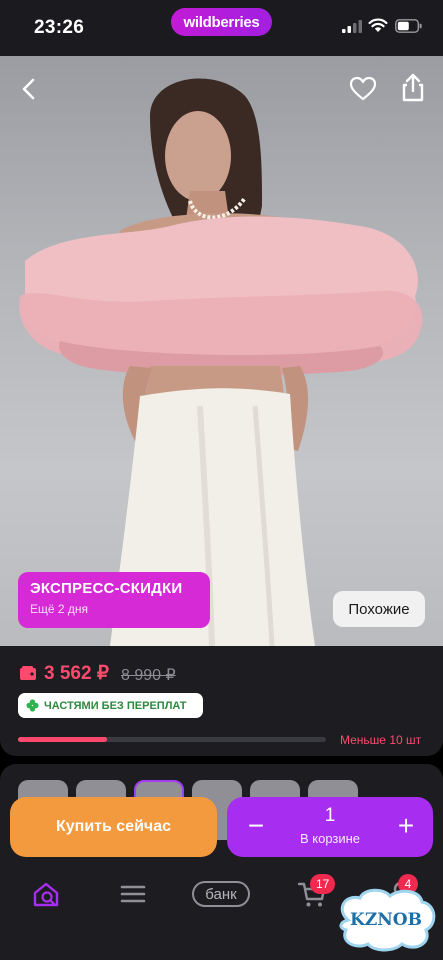  I want to click on bank-tab: банк, so click(221, 894).